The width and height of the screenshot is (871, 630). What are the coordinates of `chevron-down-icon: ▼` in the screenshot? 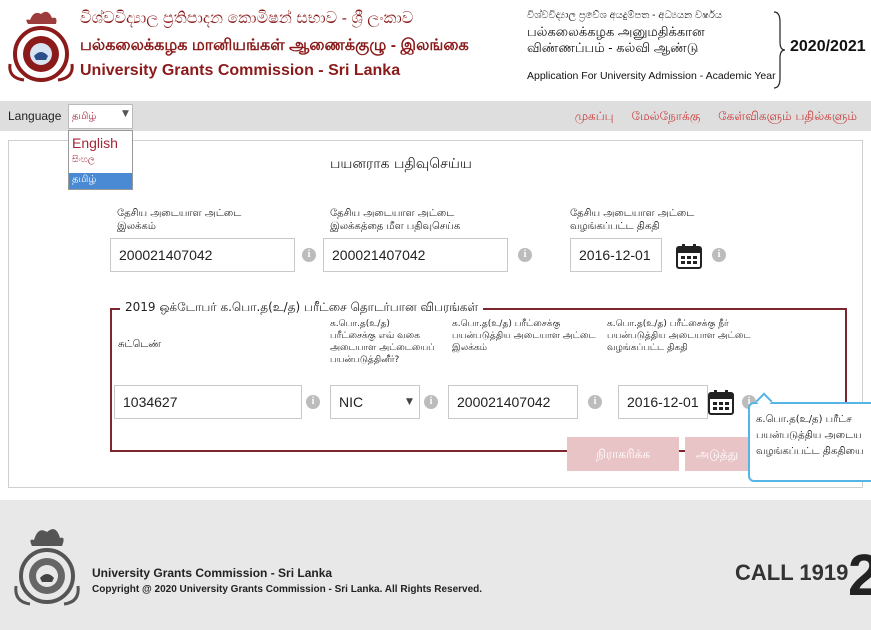 It's located at (125, 114).